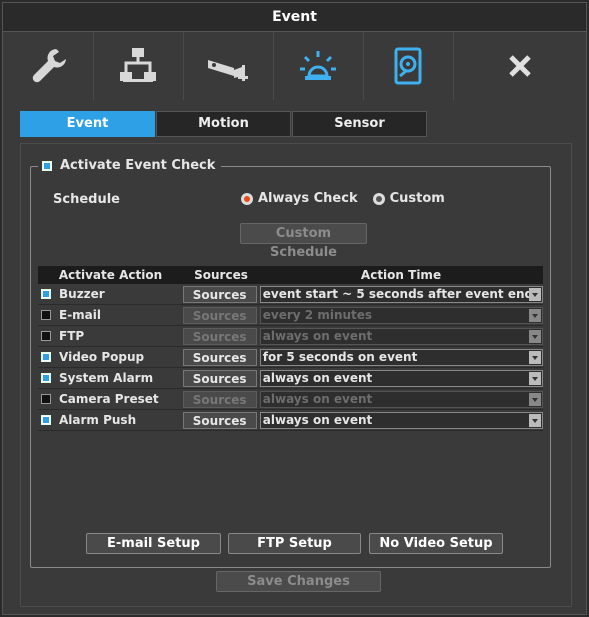 The image size is (589, 617). I want to click on ftp-setup-button: FTP Setup, so click(294, 543).